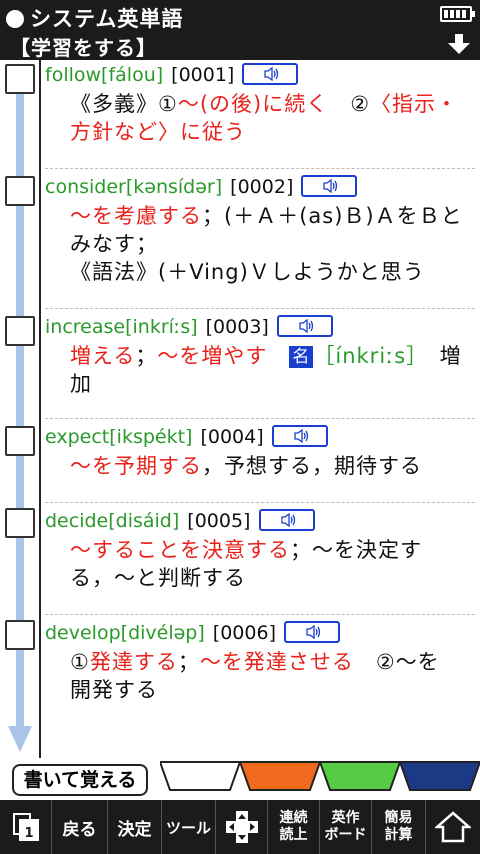 The height and width of the screenshot is (854, 480). Describe the element at coordinates (276, 662) in the screenshot. I see `definition-text: 〜を発達させる` at that location.